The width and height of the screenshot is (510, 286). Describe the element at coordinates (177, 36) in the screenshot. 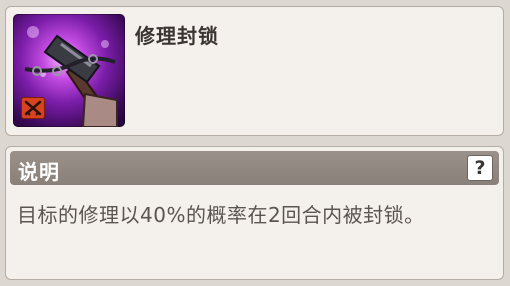

I see `skill-name: 修理封锁` at that location.